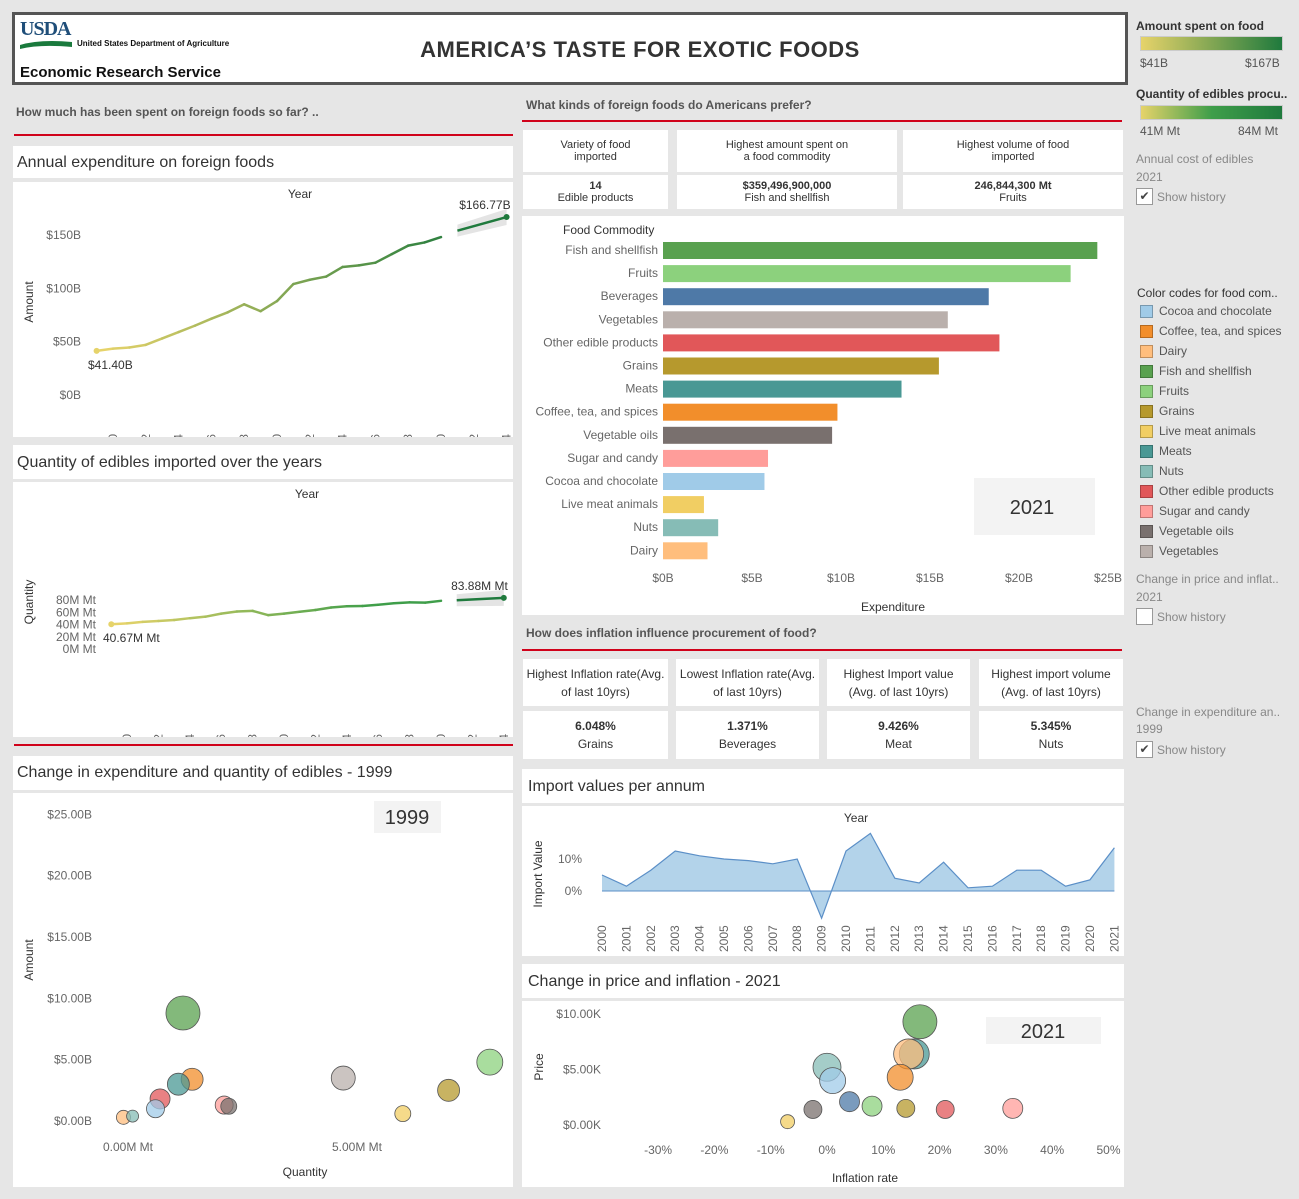 The image size is (1299, 1199). Describe the element at coordinates (1162, 471) in the screenshot. I see `color-code-item: Nuts` at that location.